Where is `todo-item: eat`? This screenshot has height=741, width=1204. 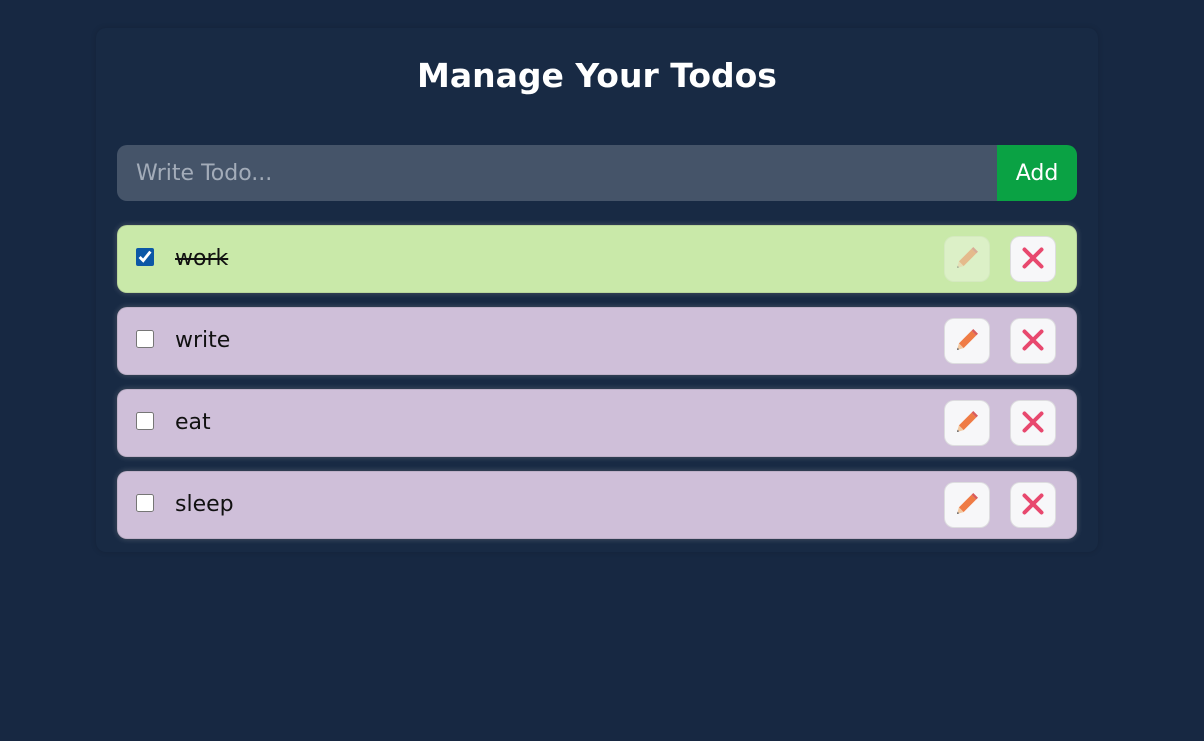 todo-item: eat is located at coordinates (597, 423).